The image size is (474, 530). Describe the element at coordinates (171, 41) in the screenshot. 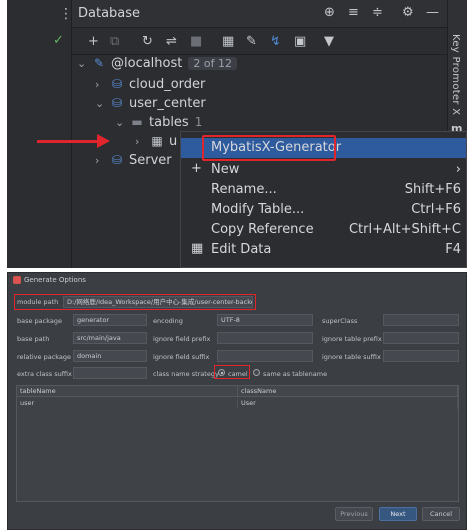

I see `schema-icon: ⇌` at that location.